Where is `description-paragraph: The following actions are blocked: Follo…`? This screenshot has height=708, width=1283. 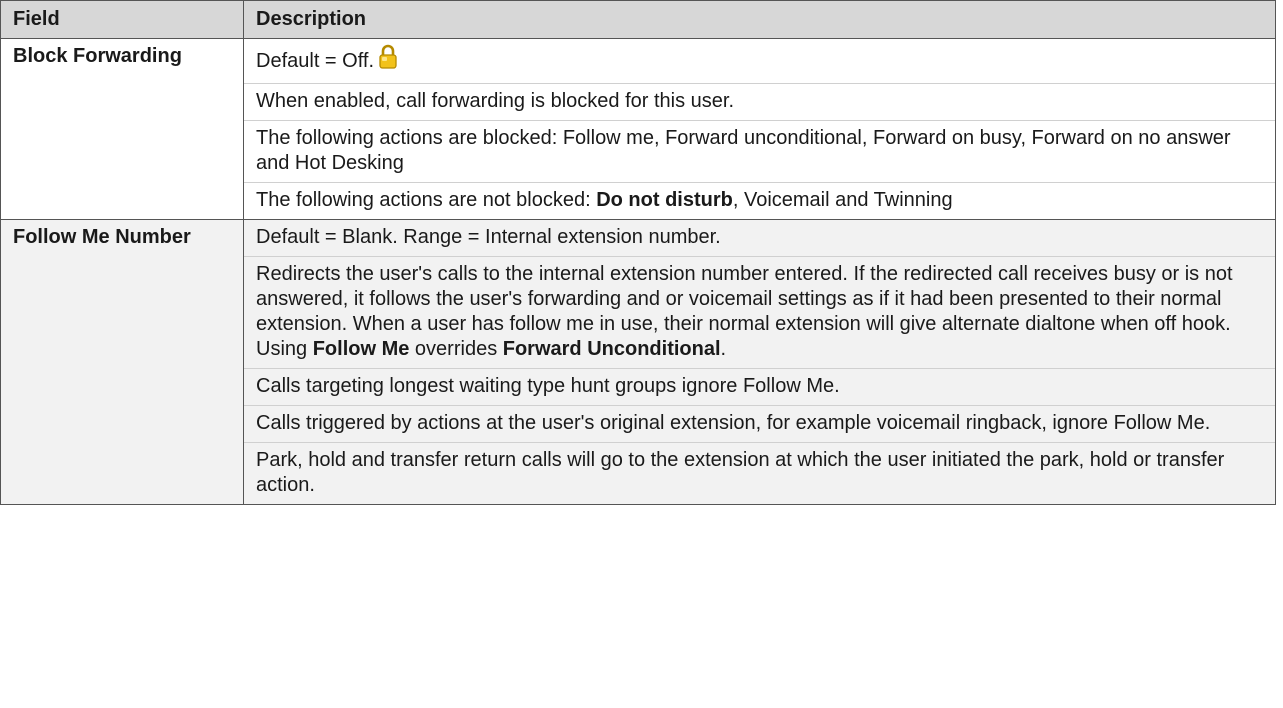
description-paragraph: The following actions are blocked: Follo… is located at coordinates (759, 151).